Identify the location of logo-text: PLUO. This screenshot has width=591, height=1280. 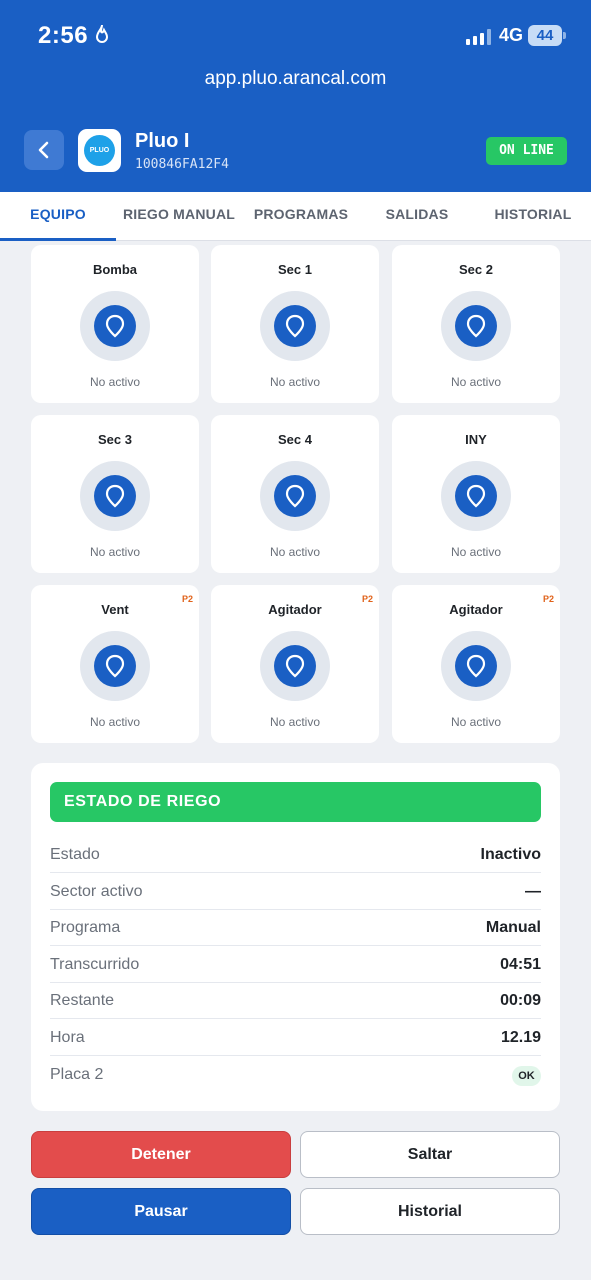
(99, 150).